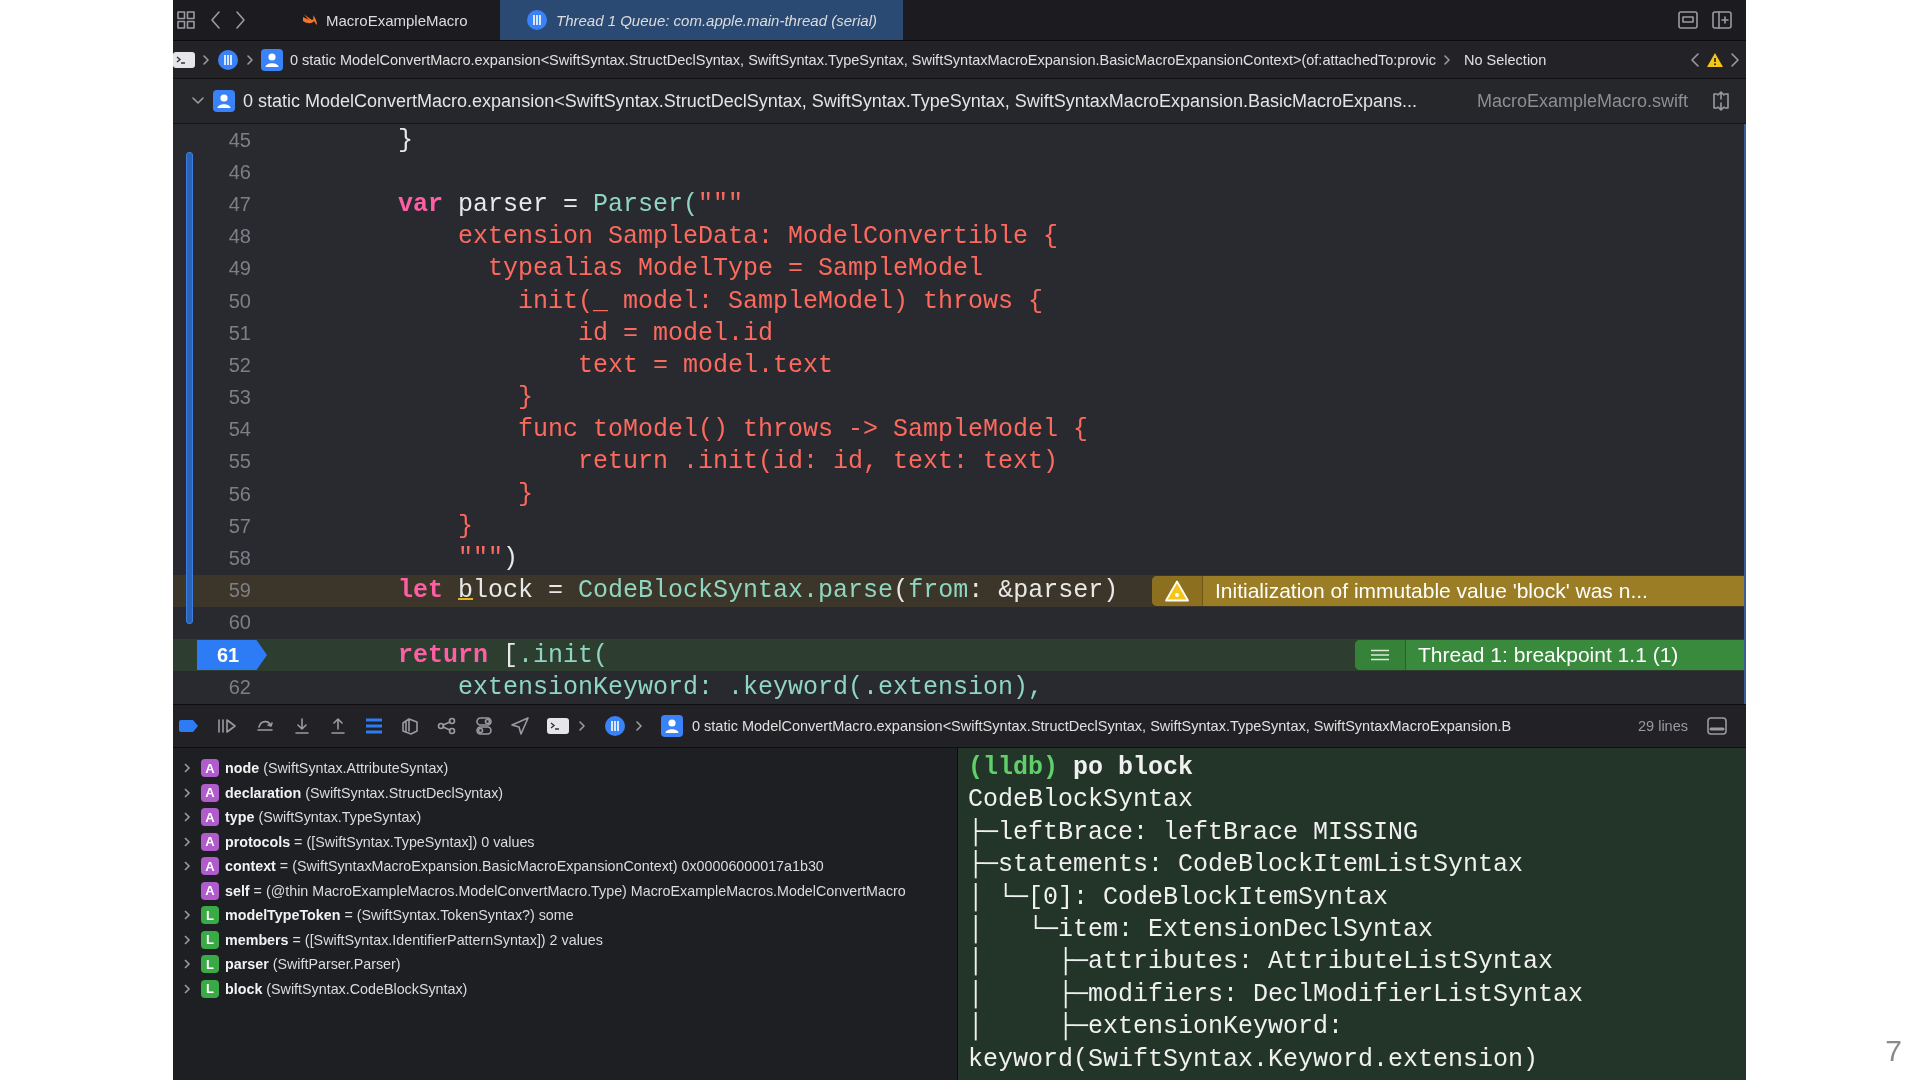 Image resolution: width=1920 pixels, height=1080 pixels. What do you see at coordinates (1102, 726) in the screenshot?
I see `frame-path: 0 static ModelConvertMacro.expansion<SwiftSyntax.StructDeclSyntax, SwiftSyntax.TypeSyntax, SwiftSyntaxMacroExpansion.B` at bounding box center [1102, 726].